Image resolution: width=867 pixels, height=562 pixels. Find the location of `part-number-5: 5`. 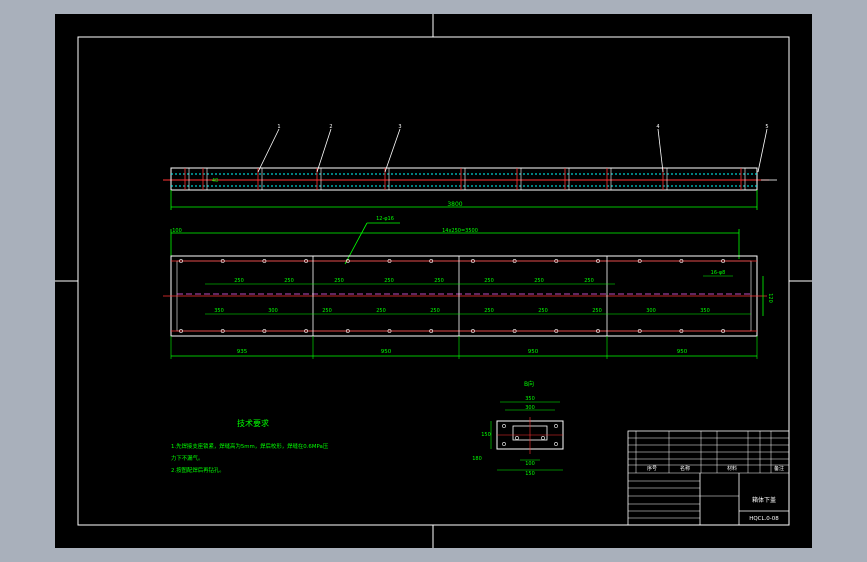

part-number-5: 5 is located at coordinates (766, 127).